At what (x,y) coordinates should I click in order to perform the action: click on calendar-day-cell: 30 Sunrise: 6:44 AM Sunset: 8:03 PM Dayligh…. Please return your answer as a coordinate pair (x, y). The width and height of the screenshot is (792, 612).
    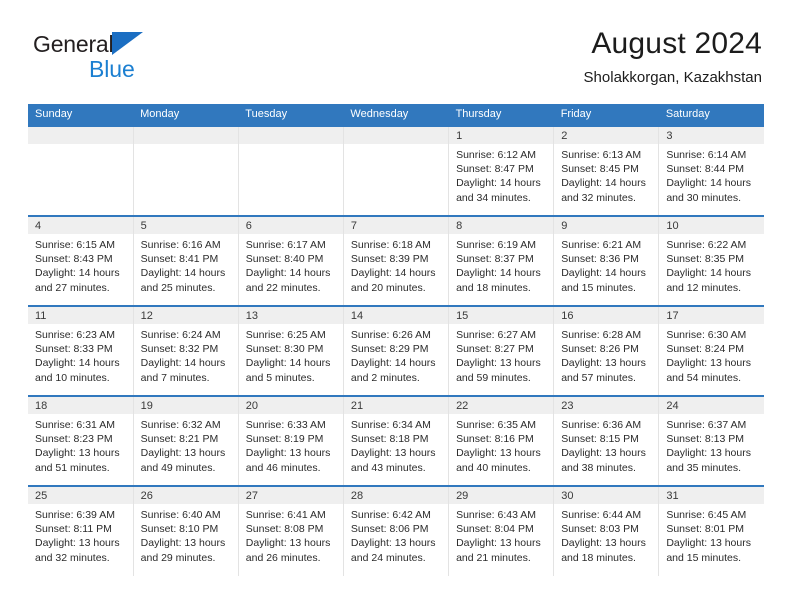
    Looking at the image, I should click on (606, 530).